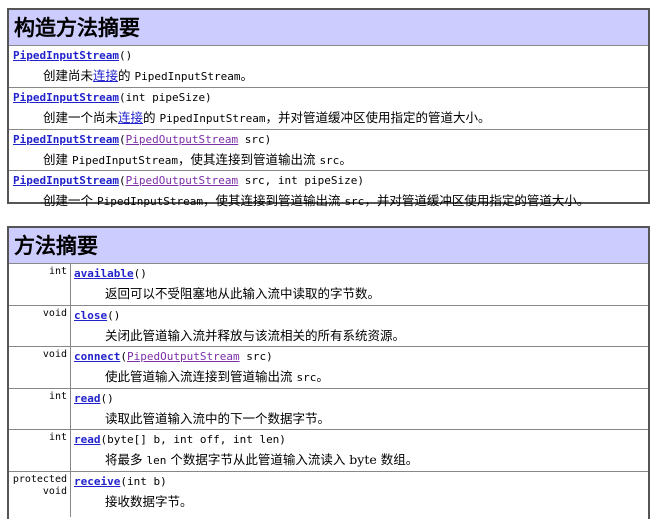 The height and width of the screenshot is (519, 650). What do you see at coordinates (292, 459) in the screenshot?
I see `description-text: 个数据字节从此管道输入流读入 byte 数组。` at bounding box center [292, 459].